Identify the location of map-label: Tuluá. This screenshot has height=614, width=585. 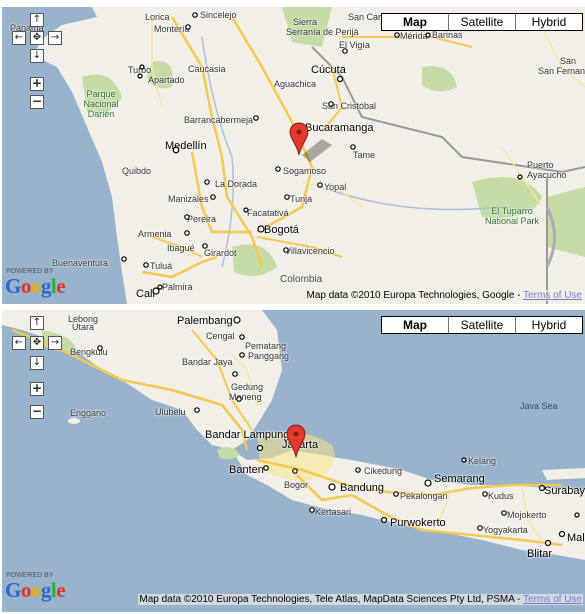
(161, 266).